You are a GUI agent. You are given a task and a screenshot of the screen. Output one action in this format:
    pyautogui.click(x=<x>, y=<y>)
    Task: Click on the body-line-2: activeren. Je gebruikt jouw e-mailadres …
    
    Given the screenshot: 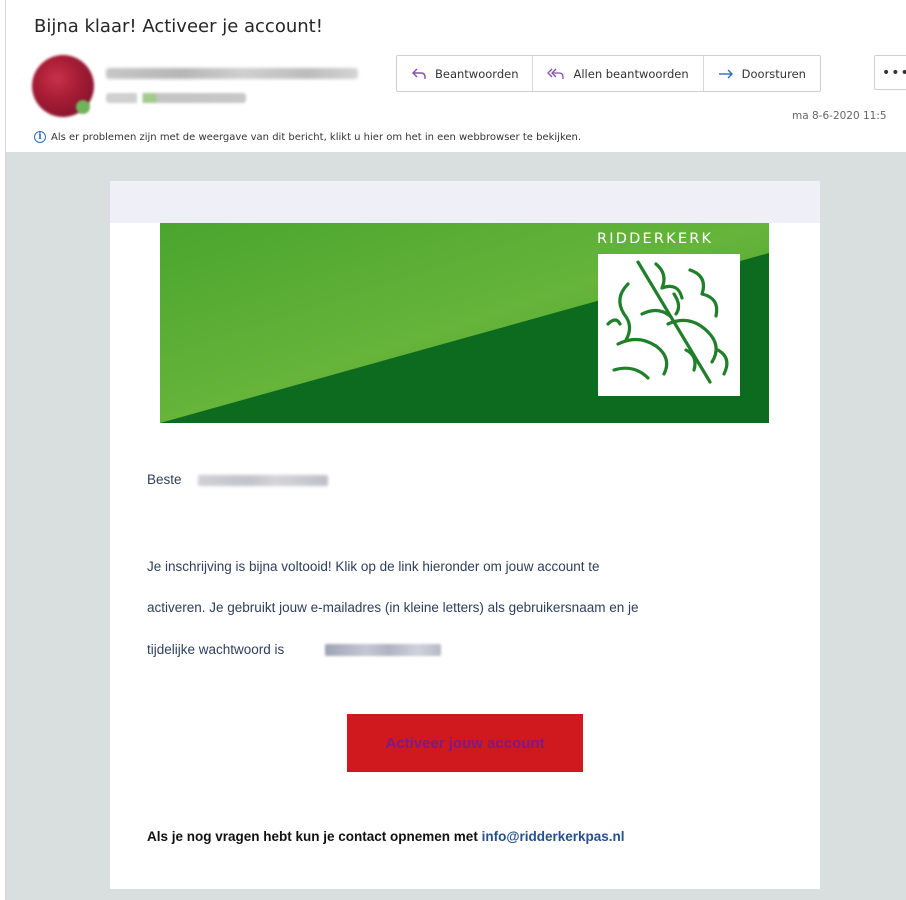 What is the action you would take?
    pyautogui.click(x=393, y=607)
    